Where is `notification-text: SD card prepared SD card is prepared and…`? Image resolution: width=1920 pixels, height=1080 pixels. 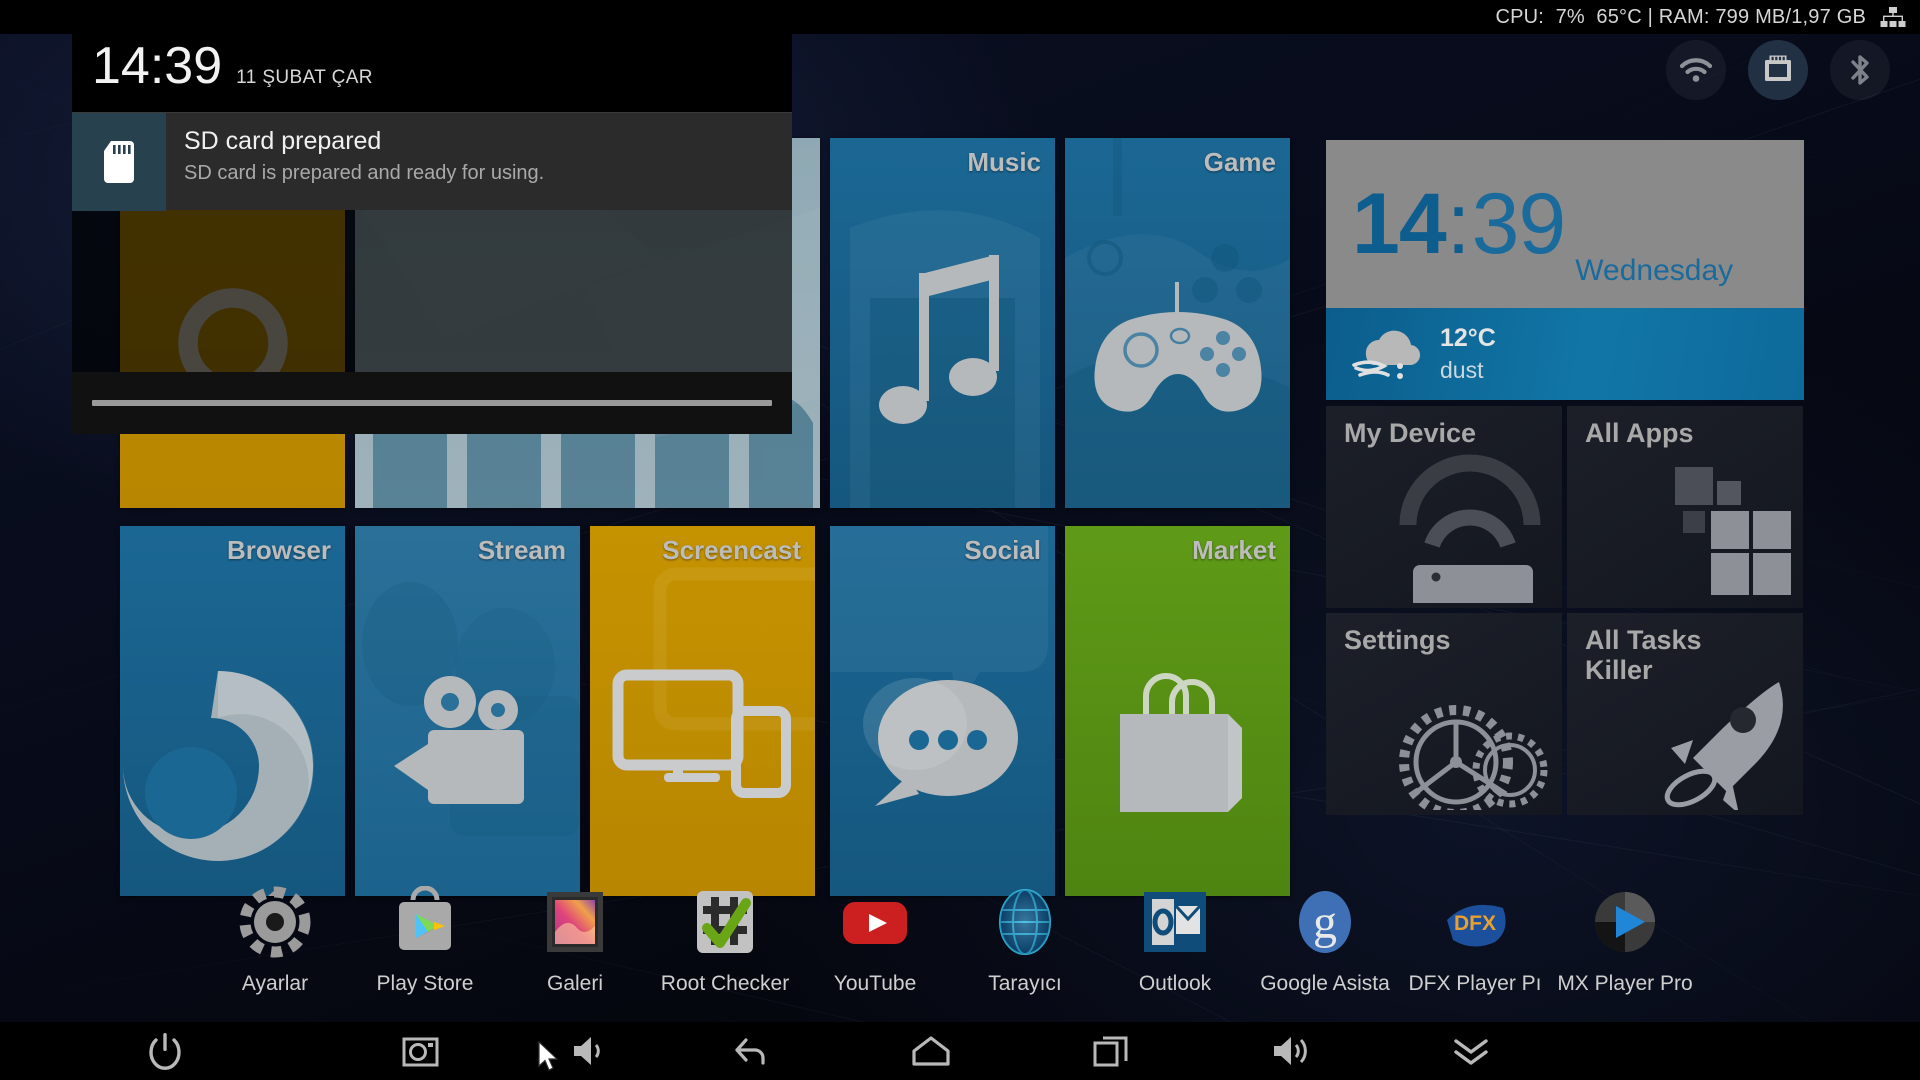 notification-text: SD card prepared SD card is prepared and… is located at coordinates (355, 149).